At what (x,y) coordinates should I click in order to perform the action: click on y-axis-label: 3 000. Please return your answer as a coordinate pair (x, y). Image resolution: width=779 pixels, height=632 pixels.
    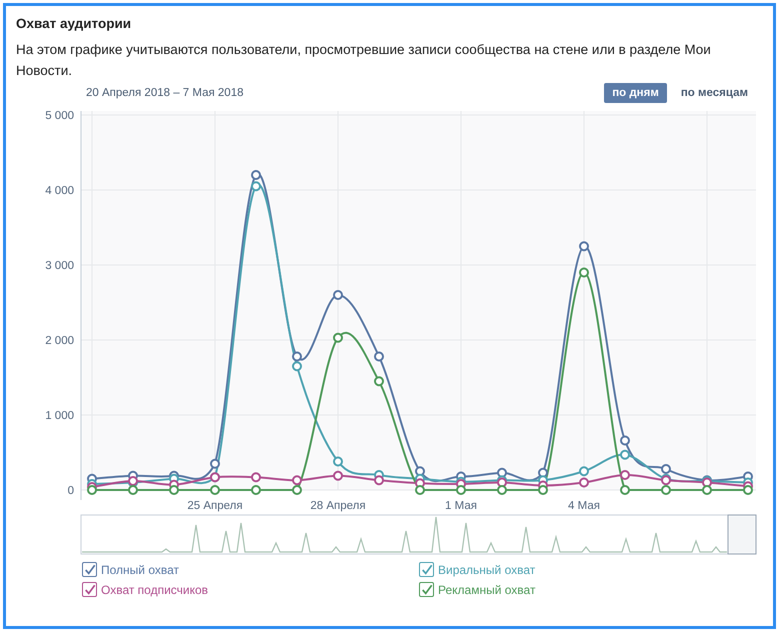
    Looking at the image, I should click on (59, 266).